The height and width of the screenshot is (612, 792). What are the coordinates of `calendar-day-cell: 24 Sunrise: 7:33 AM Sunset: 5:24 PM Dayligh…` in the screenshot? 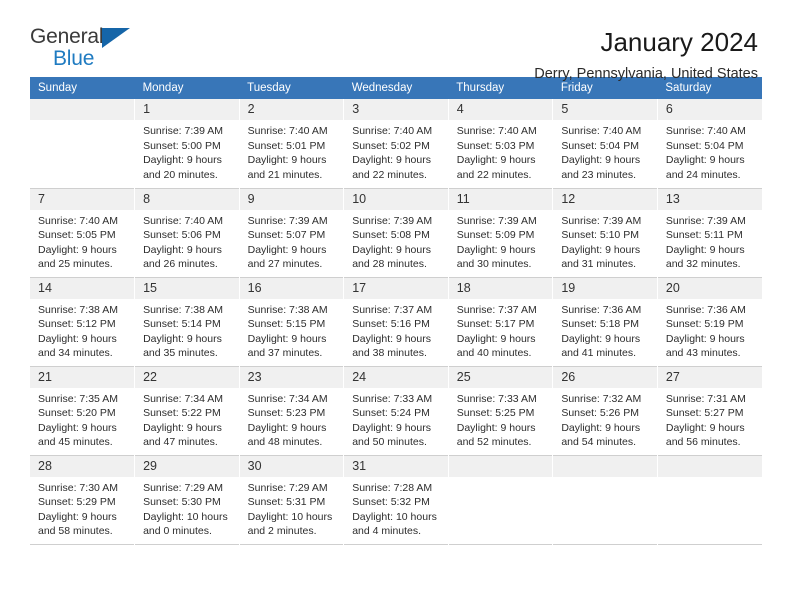 It's located at (396, 410).